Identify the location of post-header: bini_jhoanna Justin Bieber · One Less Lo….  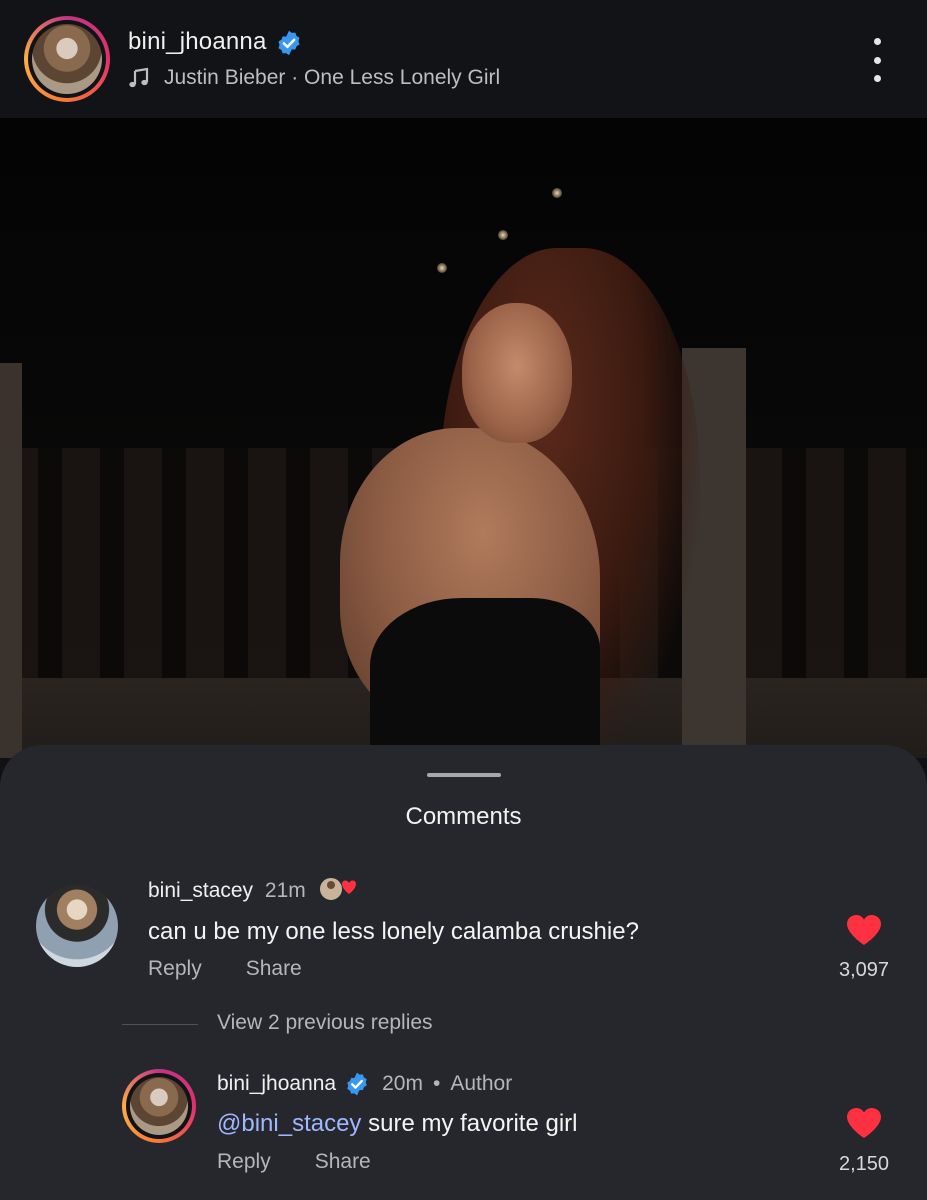
(463, 59).